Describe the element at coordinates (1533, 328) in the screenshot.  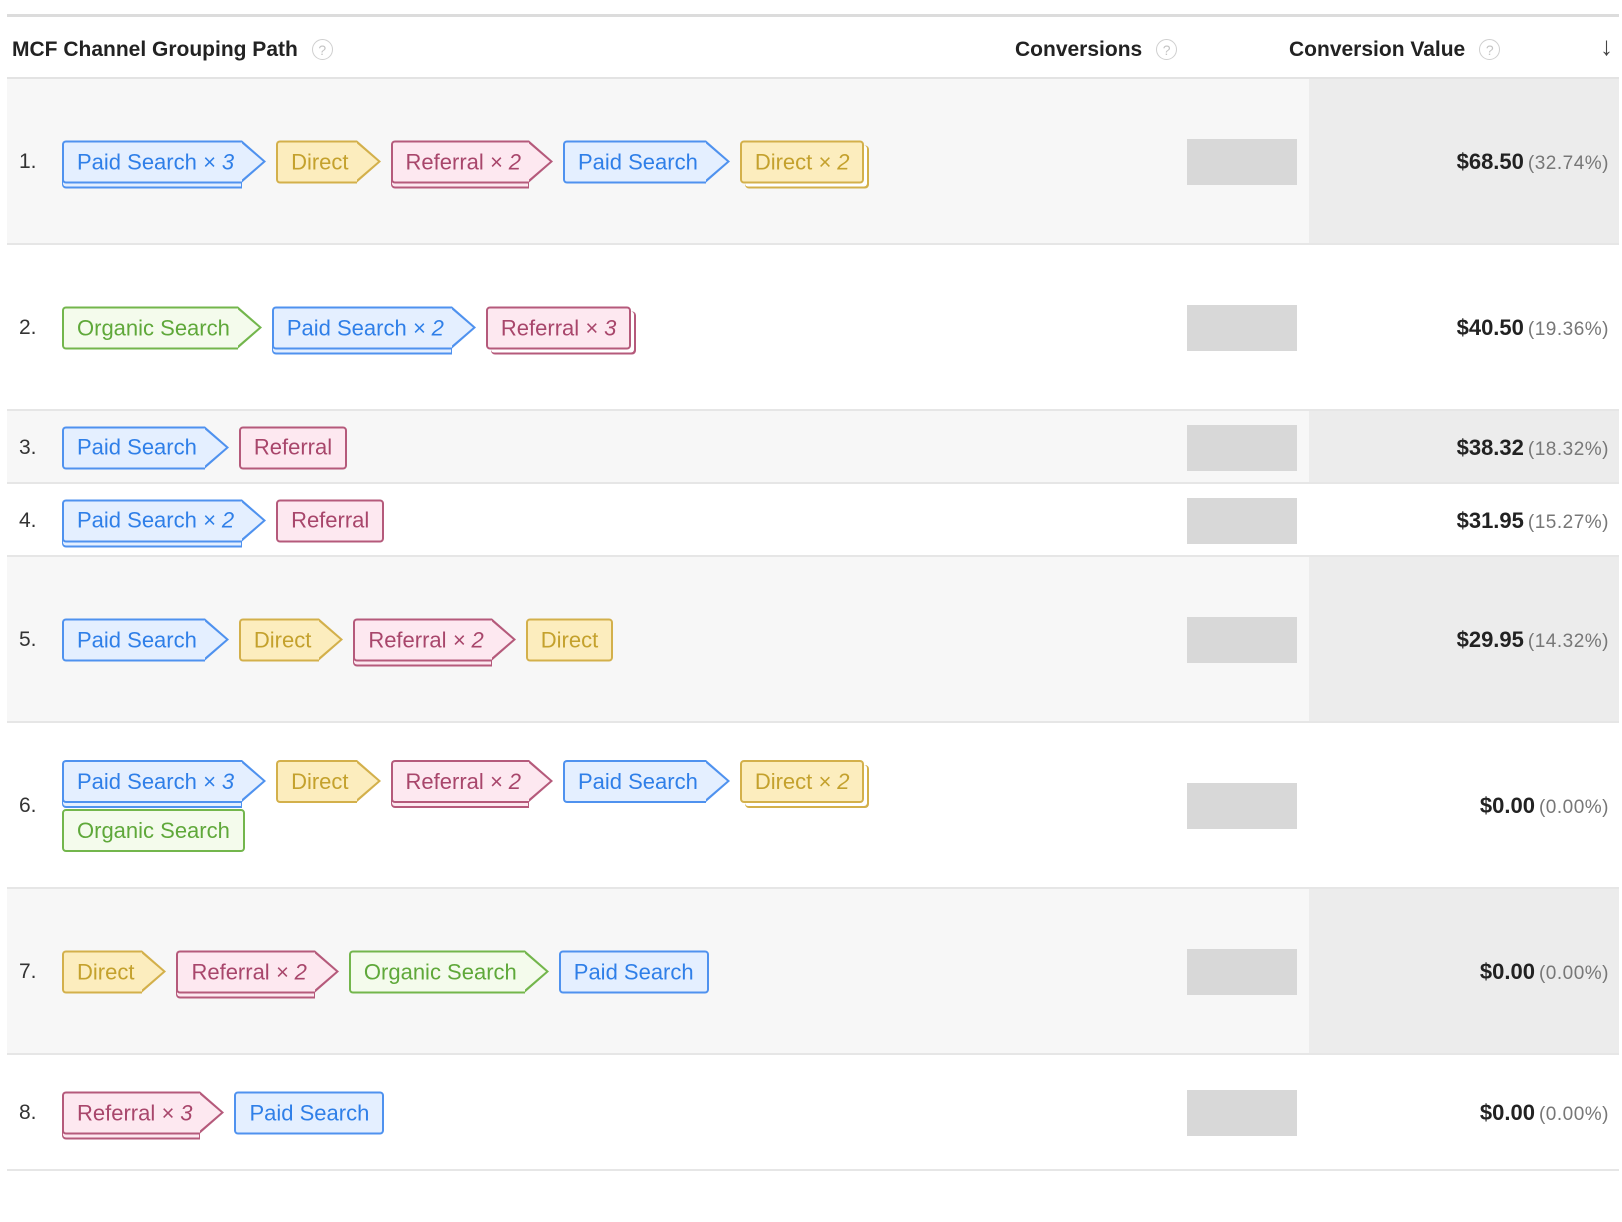
I see `conversion-value: $40.50 (19.36%)` at that location.